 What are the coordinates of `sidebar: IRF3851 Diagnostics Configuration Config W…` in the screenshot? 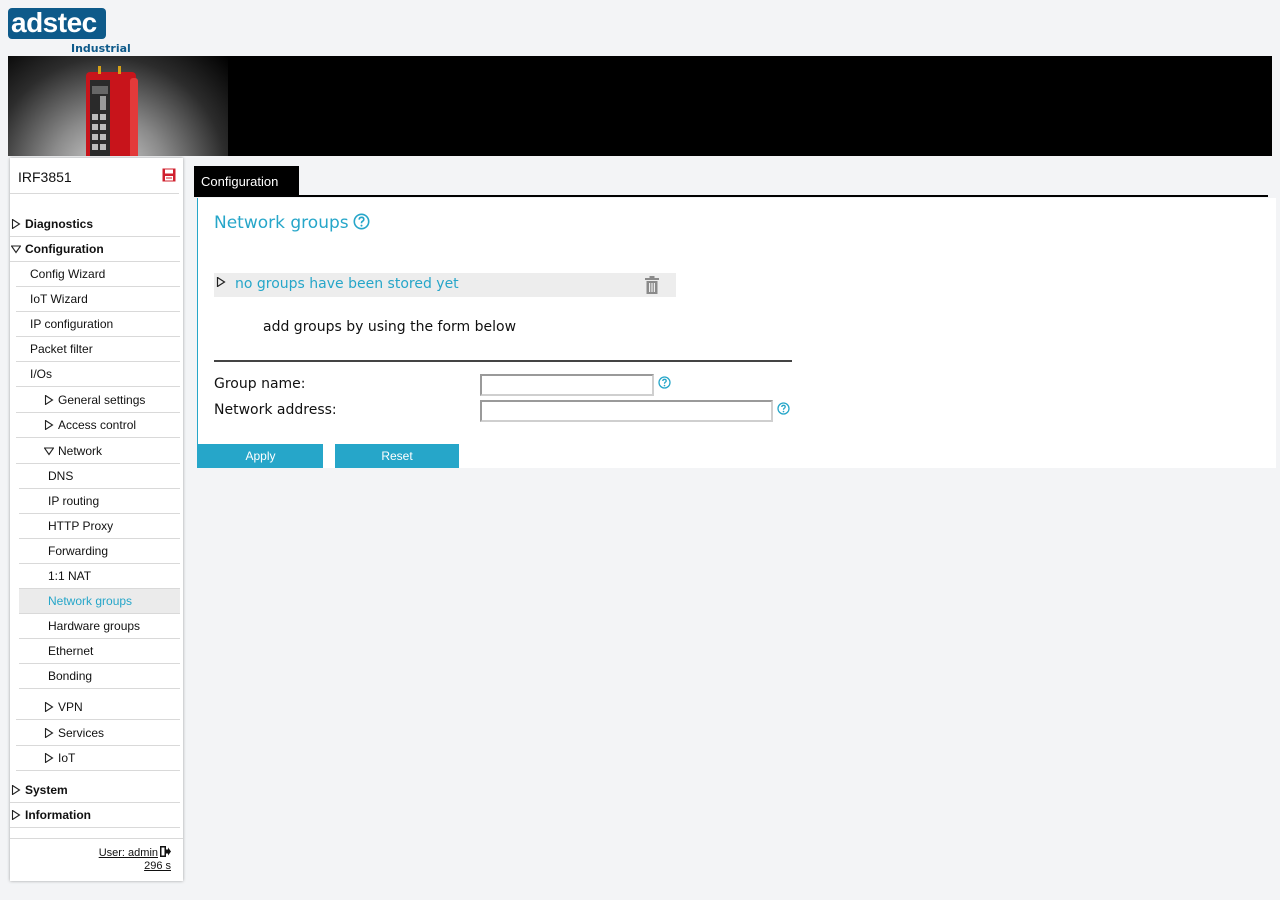 It's located at (96, 519).